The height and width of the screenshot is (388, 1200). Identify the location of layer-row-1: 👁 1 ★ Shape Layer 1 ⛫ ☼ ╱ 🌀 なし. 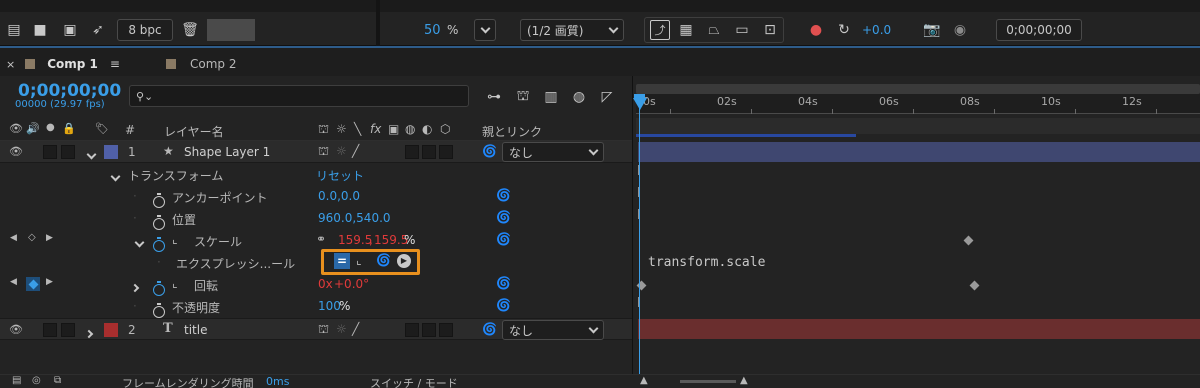
(316, 152).